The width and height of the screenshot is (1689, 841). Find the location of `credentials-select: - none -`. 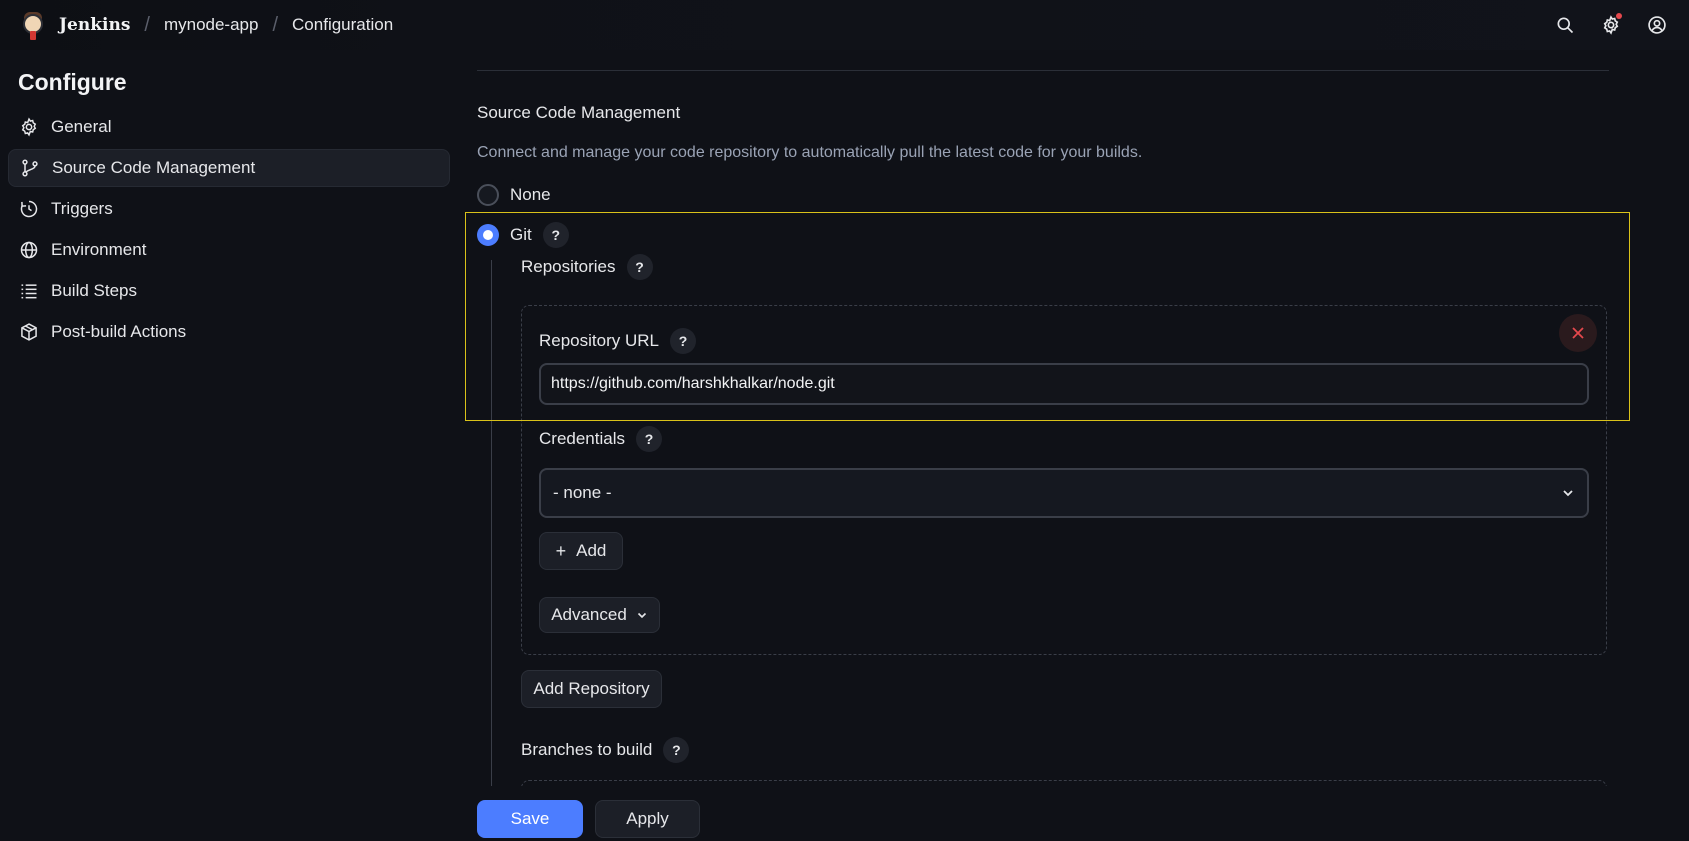

credentials-select: - none - is located at coordinates (1064, 493).